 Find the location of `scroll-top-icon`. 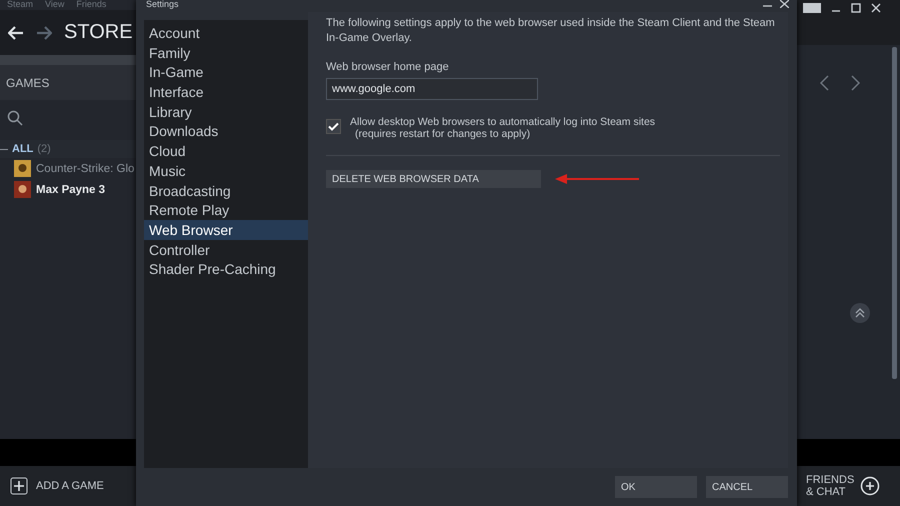

scroll-top-icon is located at coordinates (860, 313).